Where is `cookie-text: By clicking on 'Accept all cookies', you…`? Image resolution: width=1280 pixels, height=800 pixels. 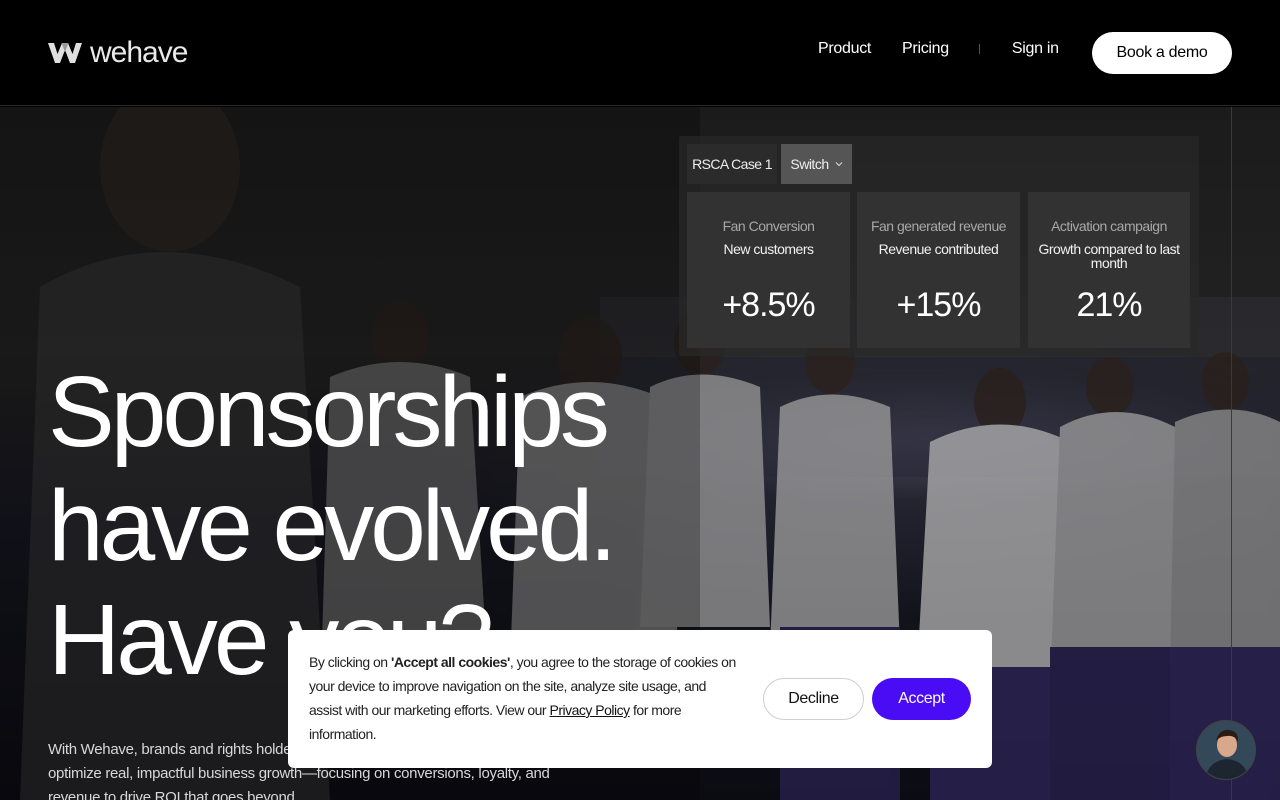
cookie-text: By clicking on 'Accept all cookies', you… is located at coordinates (524, 698).